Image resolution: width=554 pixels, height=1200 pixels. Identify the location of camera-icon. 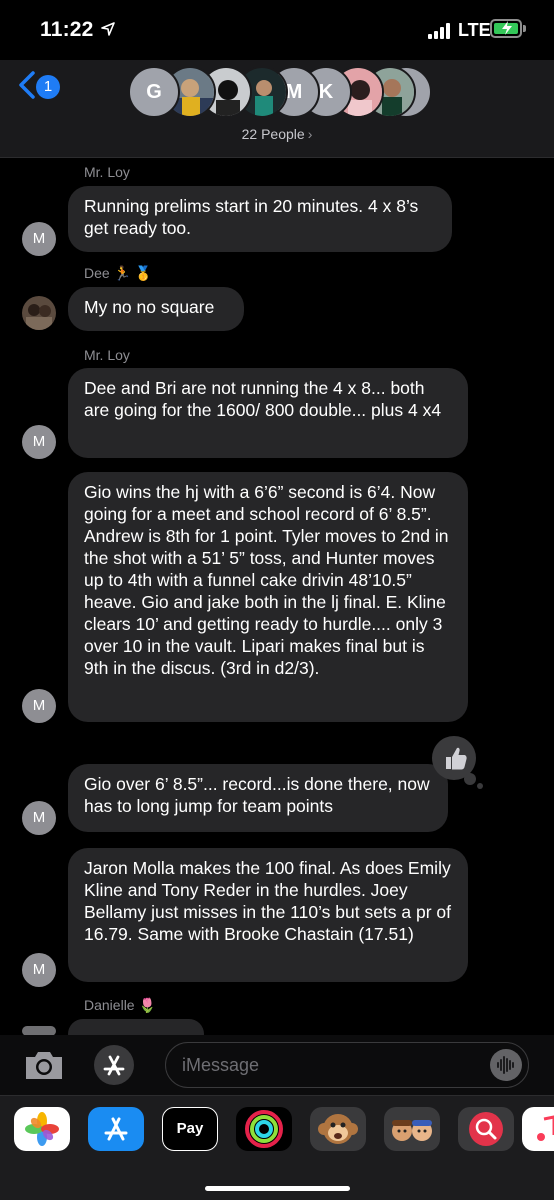
(44, 1065).